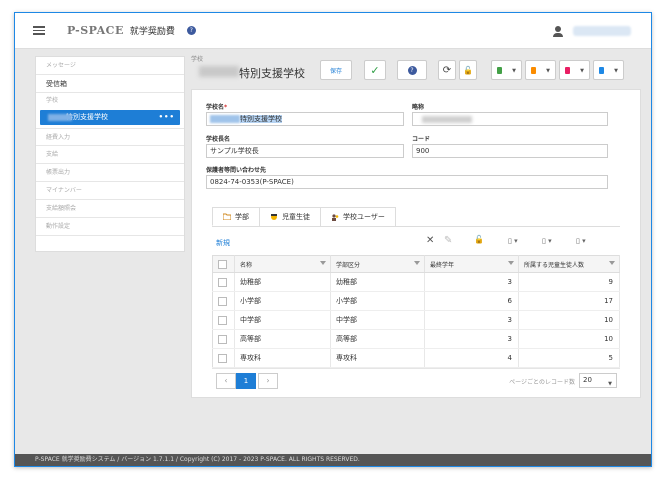 Image resolution: width=666 pixels, height=481 pixels. Describe the element at coordinates (407, 182) in the screenshot. I see `contact-field: 0824-74-0353(P-SPACE)` at that location.